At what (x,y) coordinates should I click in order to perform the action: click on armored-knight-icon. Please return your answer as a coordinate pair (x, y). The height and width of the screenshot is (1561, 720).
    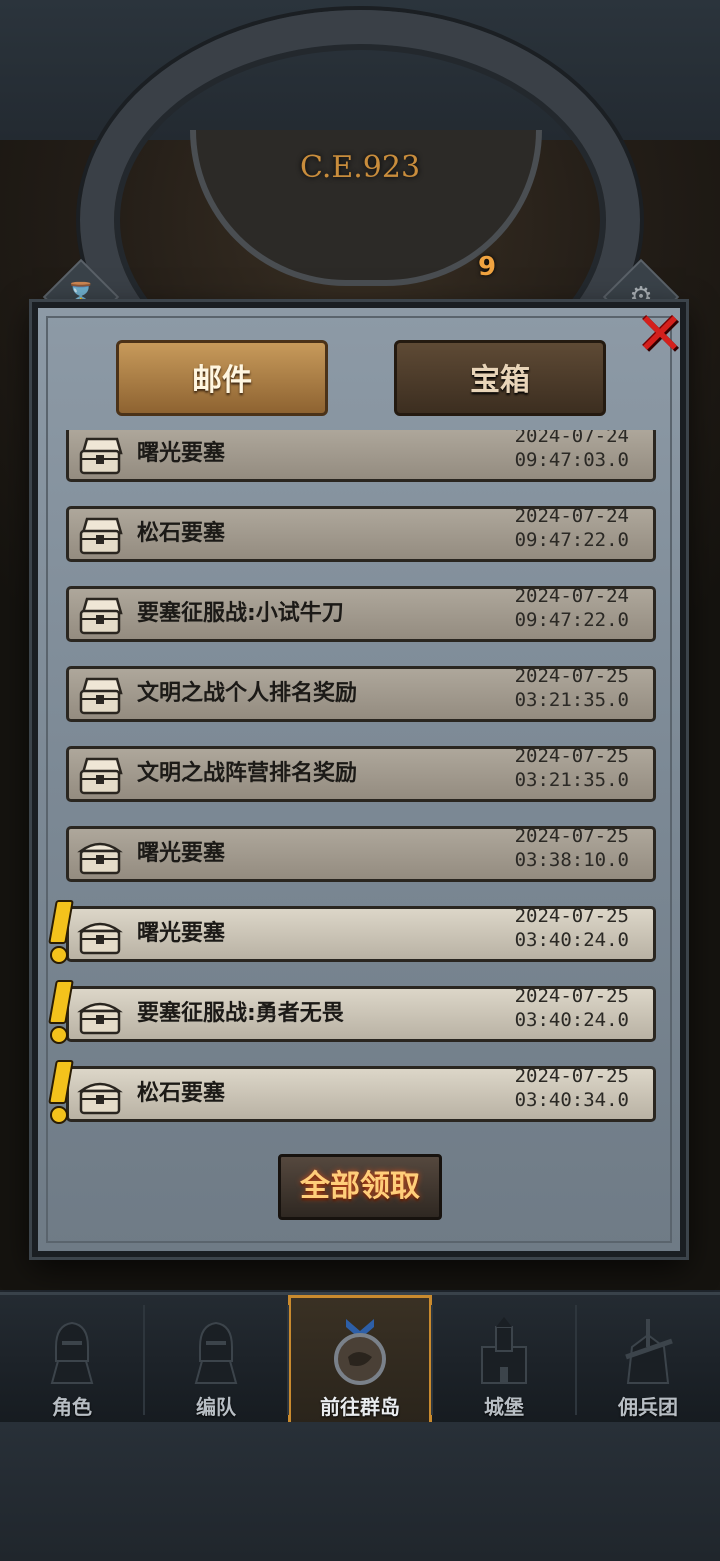
    Looking at the image, I should click on (216, 1352).